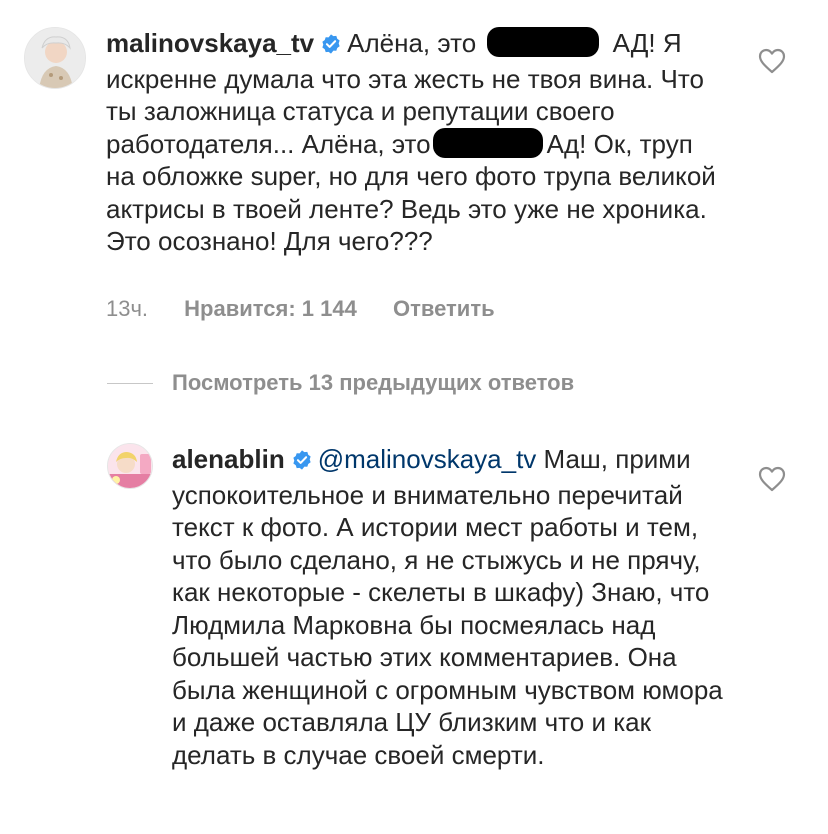 Image resolution: width=828 pixels, height=834 pixels. What do you see at coordinates (444, 308) in the screenshot?
I see `reply-button: Ответить` at bounding box center [444, 308].